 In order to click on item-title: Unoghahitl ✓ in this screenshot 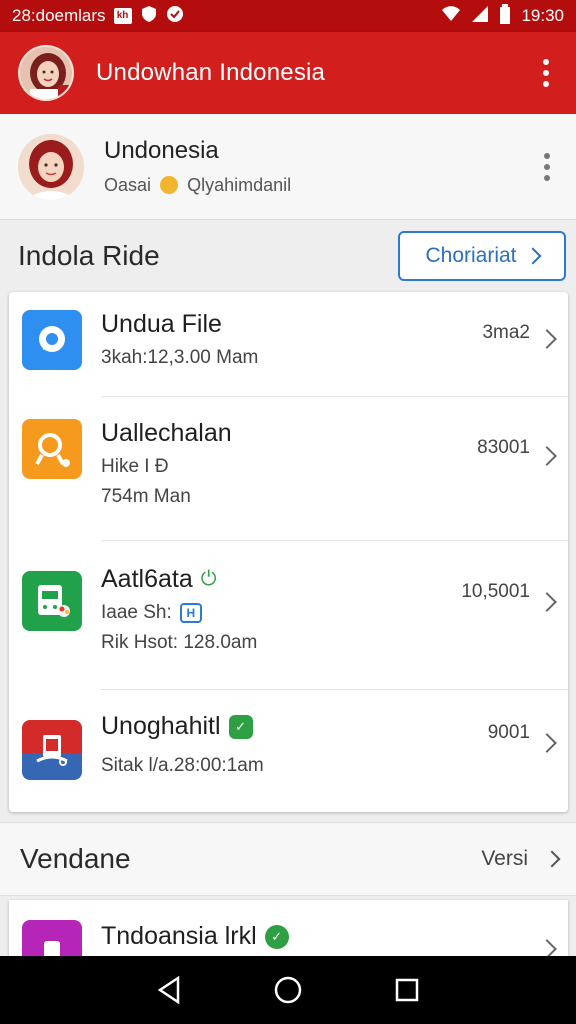, I will do `click(182, 726)`.